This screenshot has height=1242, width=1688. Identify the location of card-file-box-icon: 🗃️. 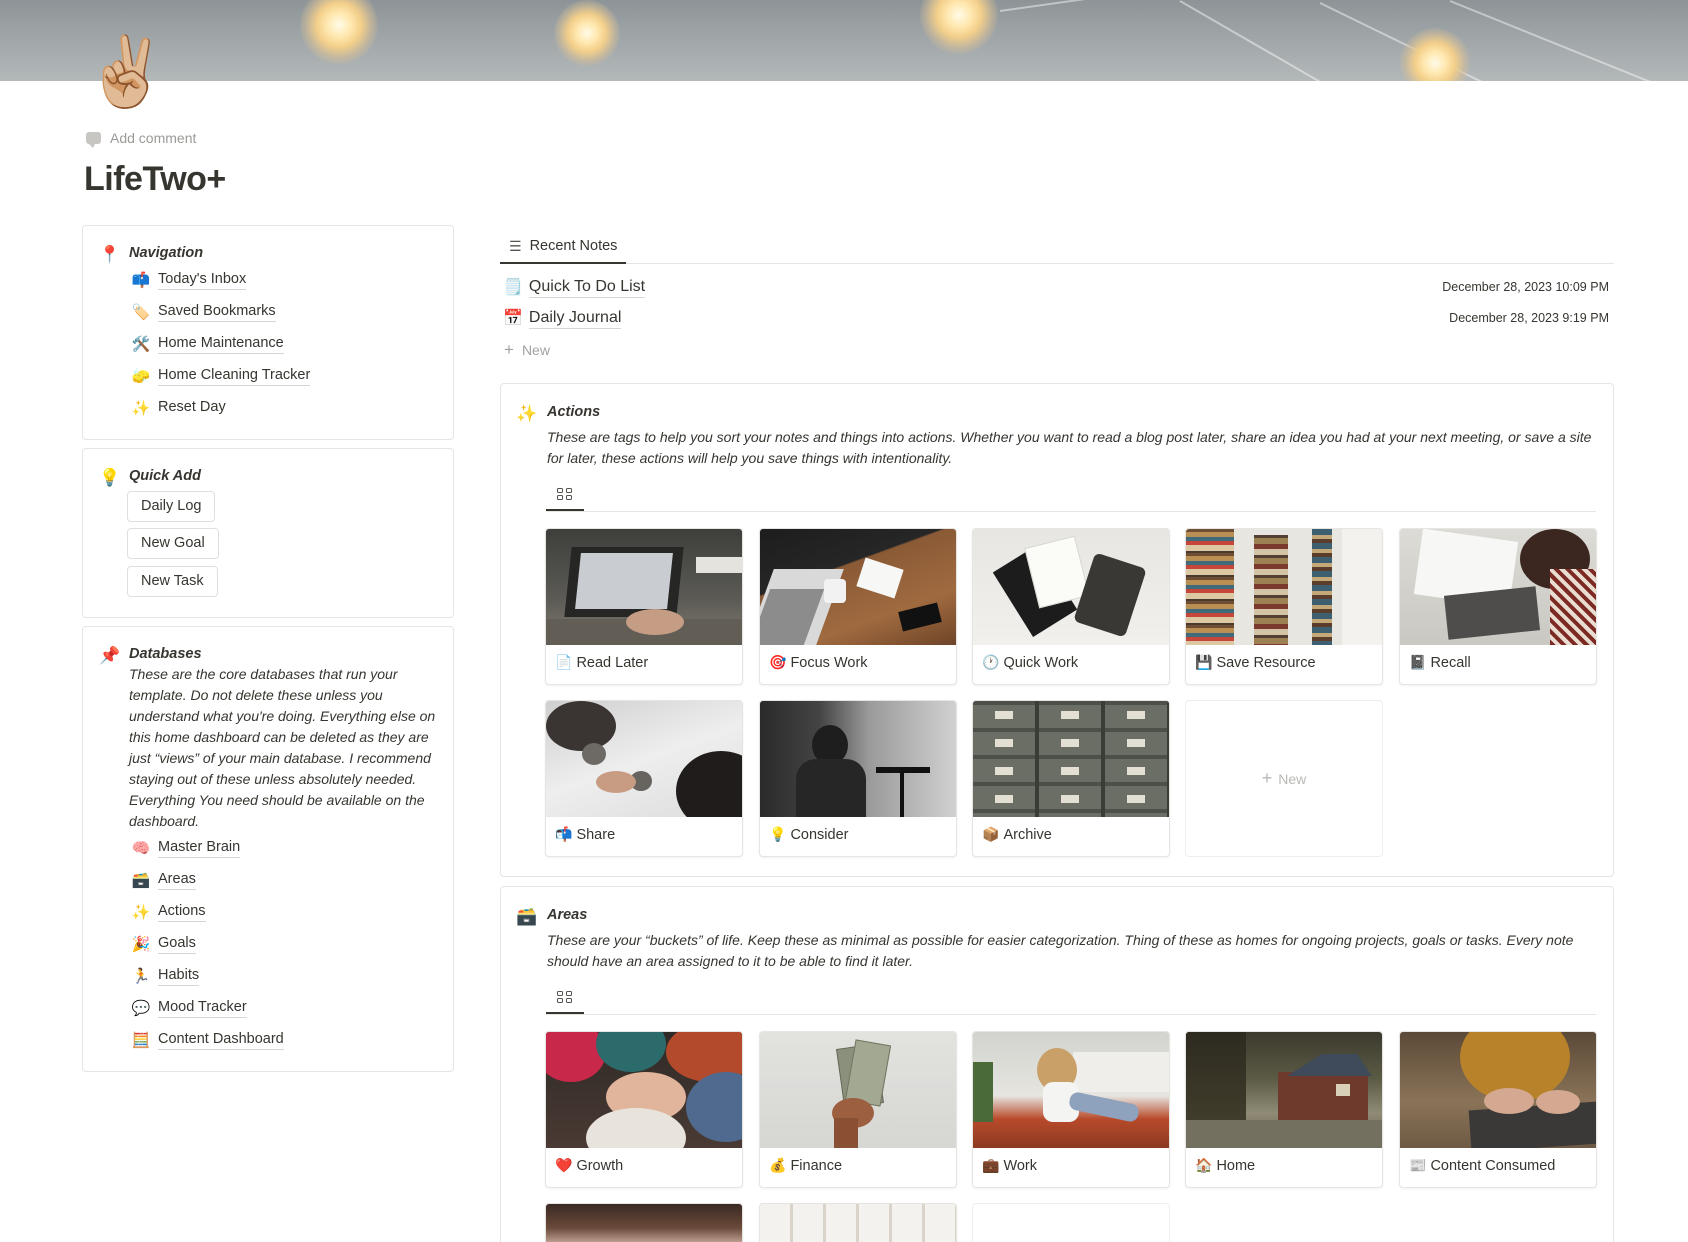
(527, 916).